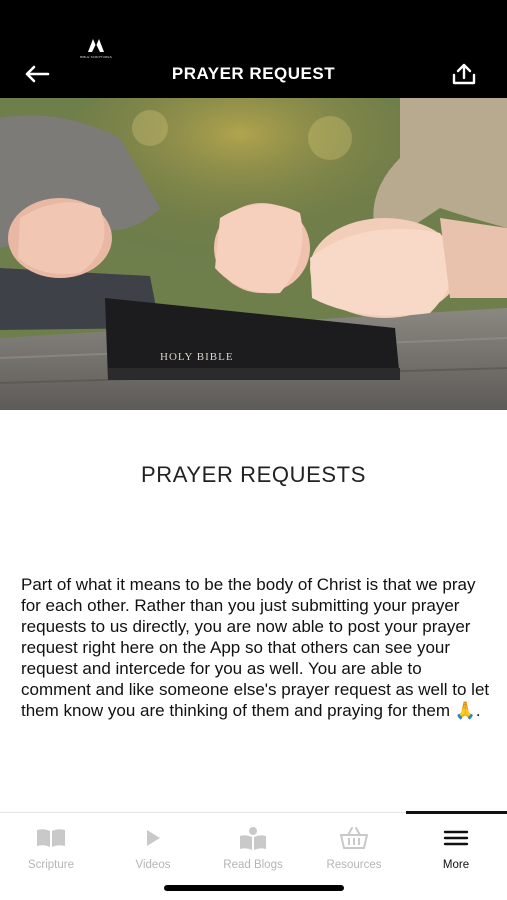 This screenshot has width=507, height=900. Describe the element at coordinates (354, 865) in the screenshot. I see `tab-label-resources: Resources` at that location.